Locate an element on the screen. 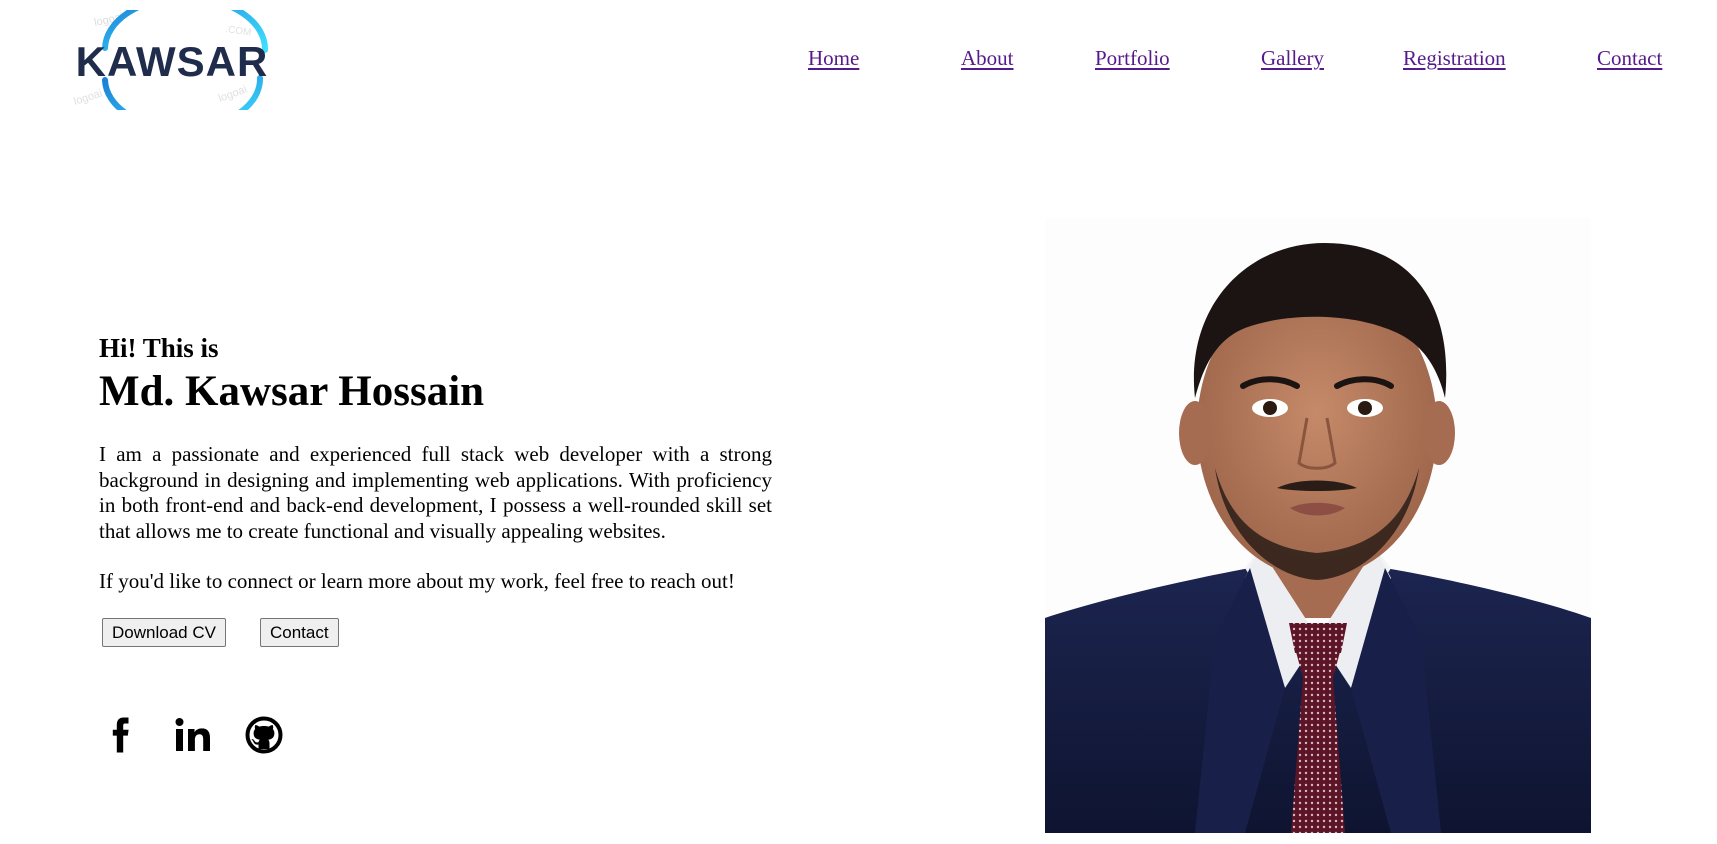  svg-text: .COM is located at coordinates (238, 31).